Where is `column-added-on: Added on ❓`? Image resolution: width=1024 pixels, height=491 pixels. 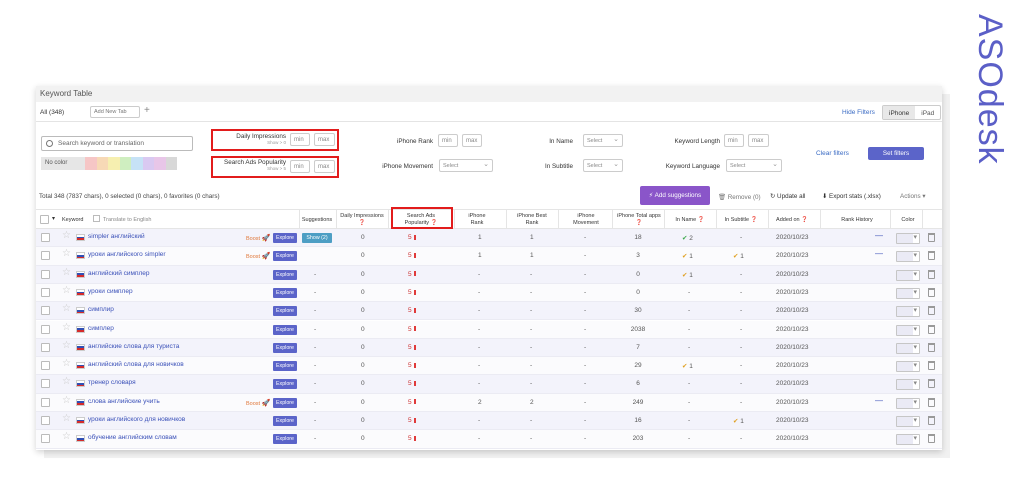 column-added-on: Added on ❓ is located at coordinates (792, 220).